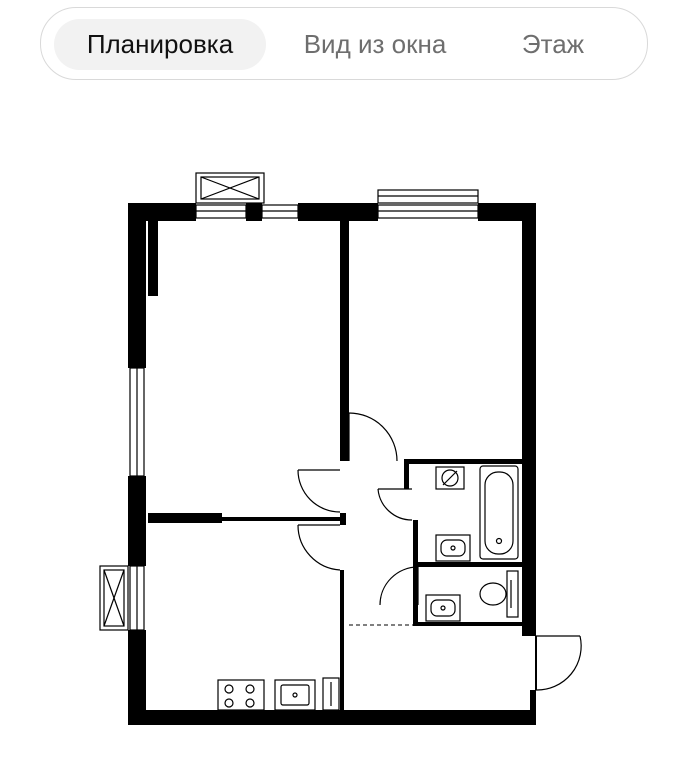  I want to click on view-tab-bar: Планировка Вид из окна Этаж, so click(344, 43).